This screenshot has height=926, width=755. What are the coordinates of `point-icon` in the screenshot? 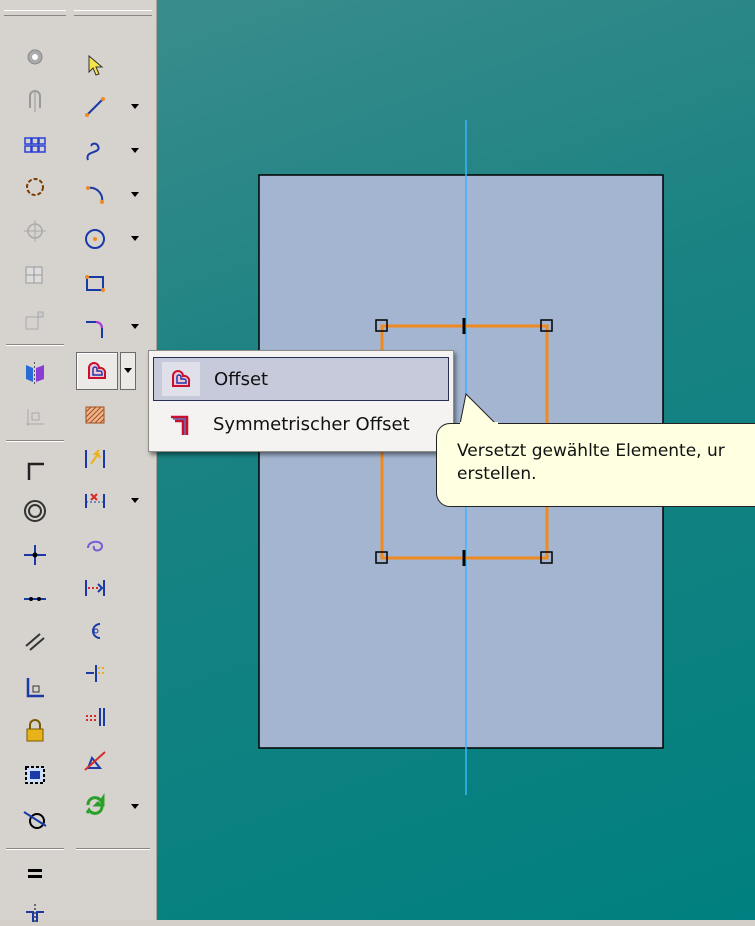 It's located at (35, 57).